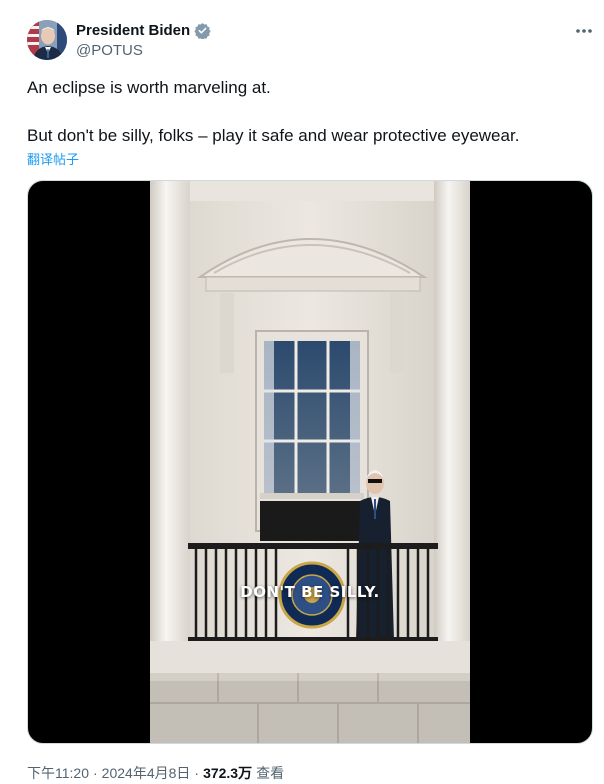 This screenshot has height=784, width=604. Describe the element at coordinates (133, 30) in the screenshot. I see `author-display-name: President Biden` at that location.